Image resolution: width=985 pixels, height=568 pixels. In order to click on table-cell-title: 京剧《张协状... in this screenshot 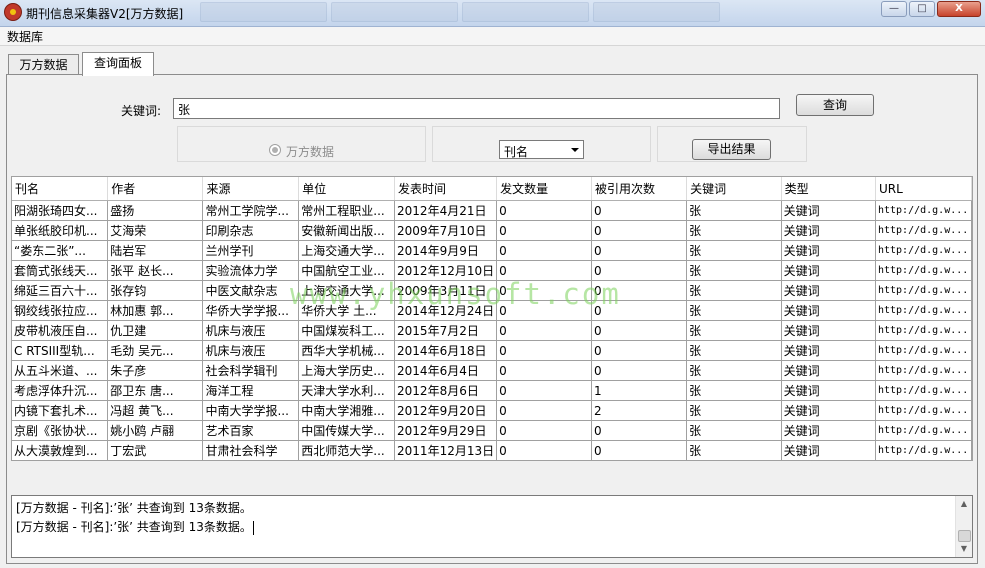, I will do `click(60, 430)`.